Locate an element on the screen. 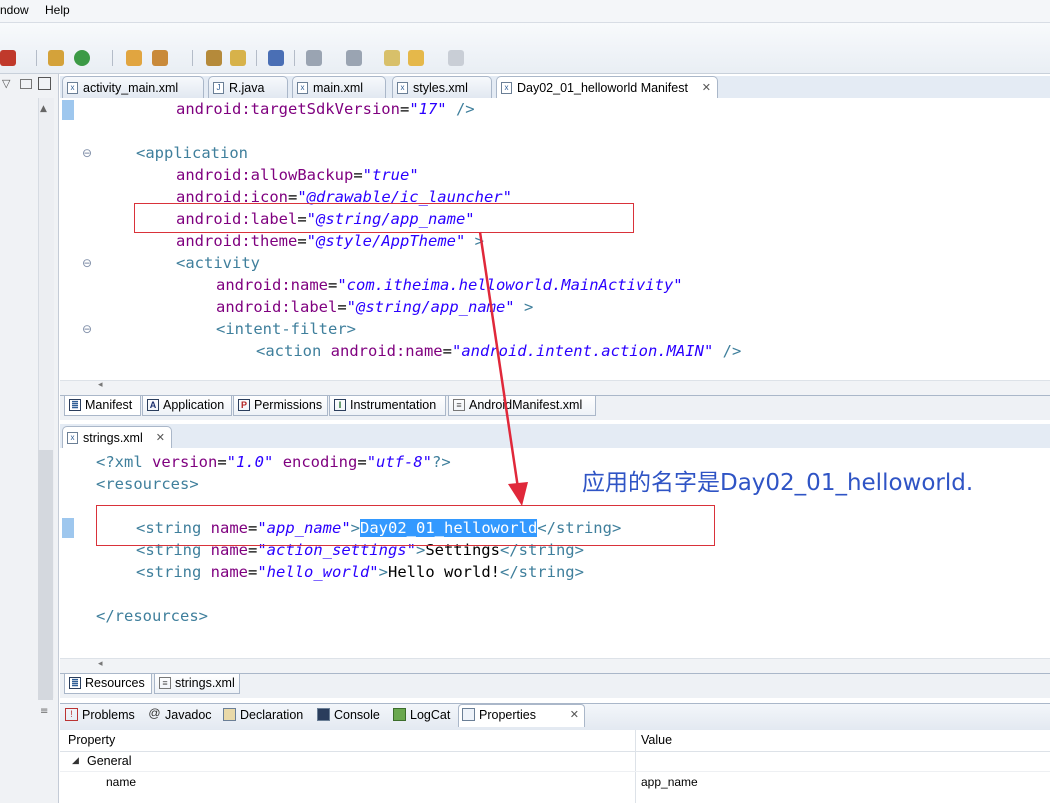 This screenshot has height=803, width=1050. forward-arrow-icon is located at coordinates (456, 58).